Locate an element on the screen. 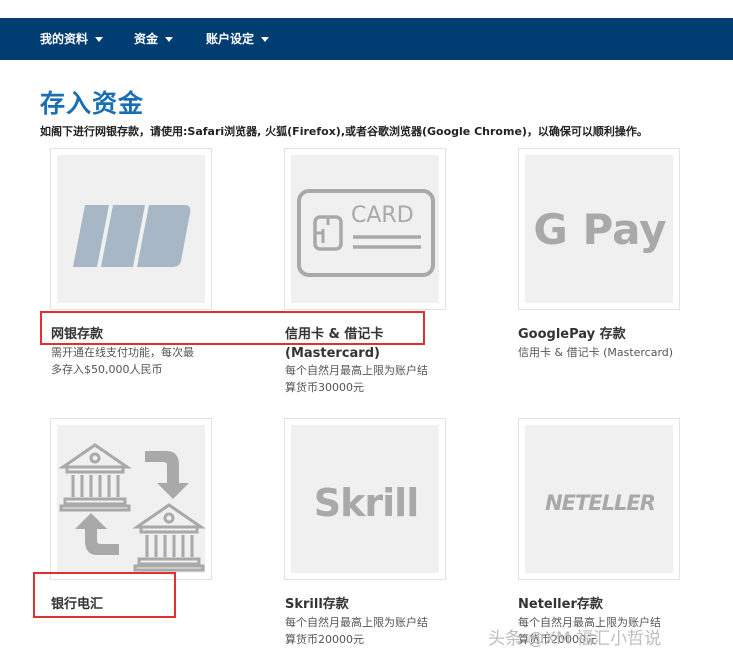 This screenshot has width=733, height=667. skrill-desc-line2: 算货币20000元 is located at coordinates (324, 639).